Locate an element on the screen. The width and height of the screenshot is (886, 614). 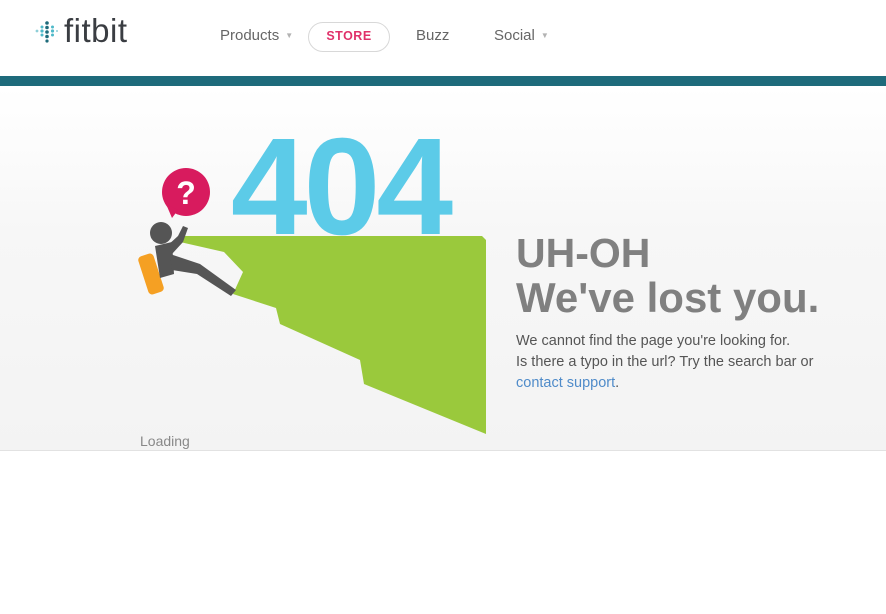
site-header: fitbit Products ▼ STORE Buzz Social ▼ is located at coordinates (443, 38).